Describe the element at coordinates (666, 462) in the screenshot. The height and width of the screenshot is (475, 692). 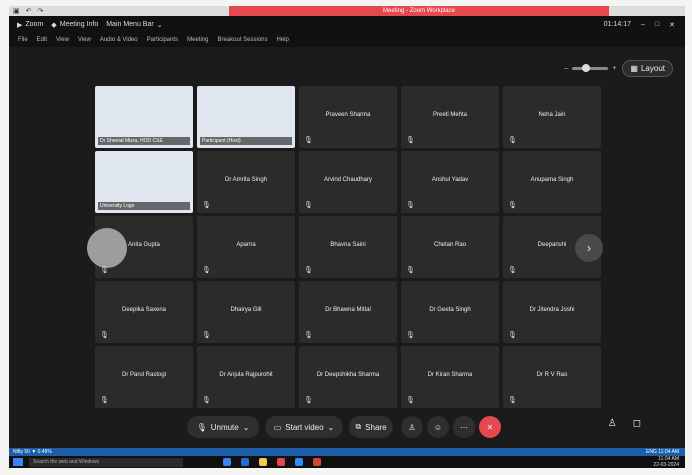
I see `taskbar-clock: 11:04 AM 22-03-2024` at that location.